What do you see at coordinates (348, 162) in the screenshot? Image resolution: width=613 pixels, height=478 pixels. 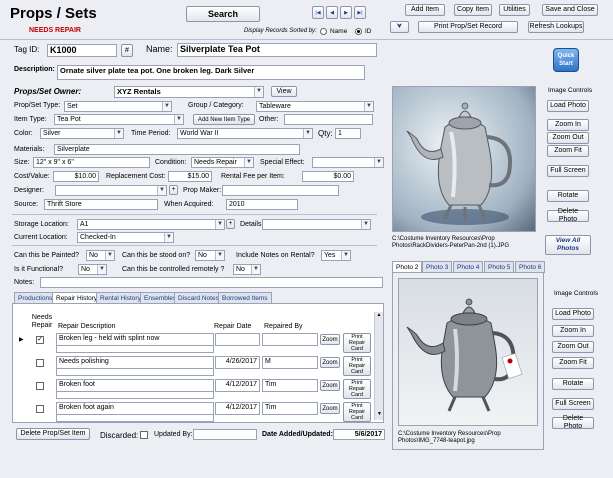 I see `special-effect-select: ▼` at bounding box center [348, 162].